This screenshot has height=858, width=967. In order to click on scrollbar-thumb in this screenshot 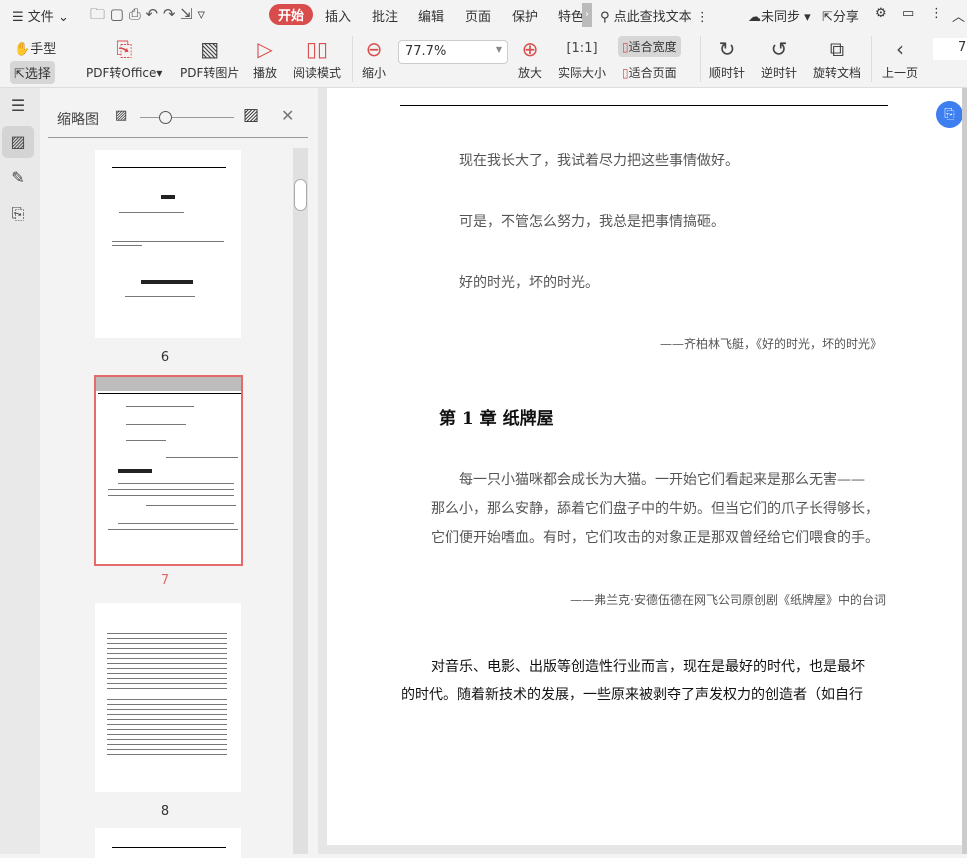, I will do `click(300, 195)`.